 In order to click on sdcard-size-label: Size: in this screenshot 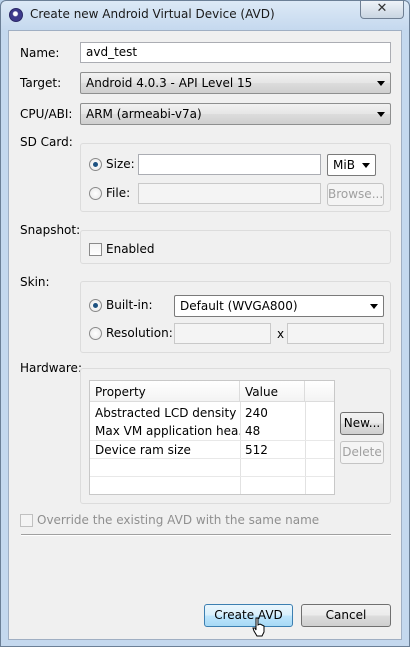, I will do `click(120, 164)`.